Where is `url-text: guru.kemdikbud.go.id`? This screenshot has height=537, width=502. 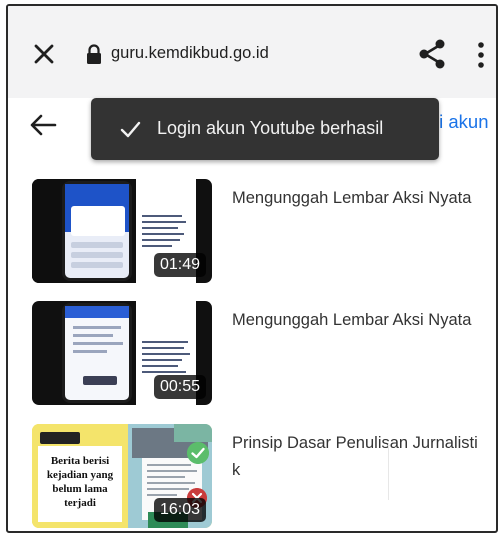
url-text: guru.kemdikbud.go.id is located at coordinates (190, 53).